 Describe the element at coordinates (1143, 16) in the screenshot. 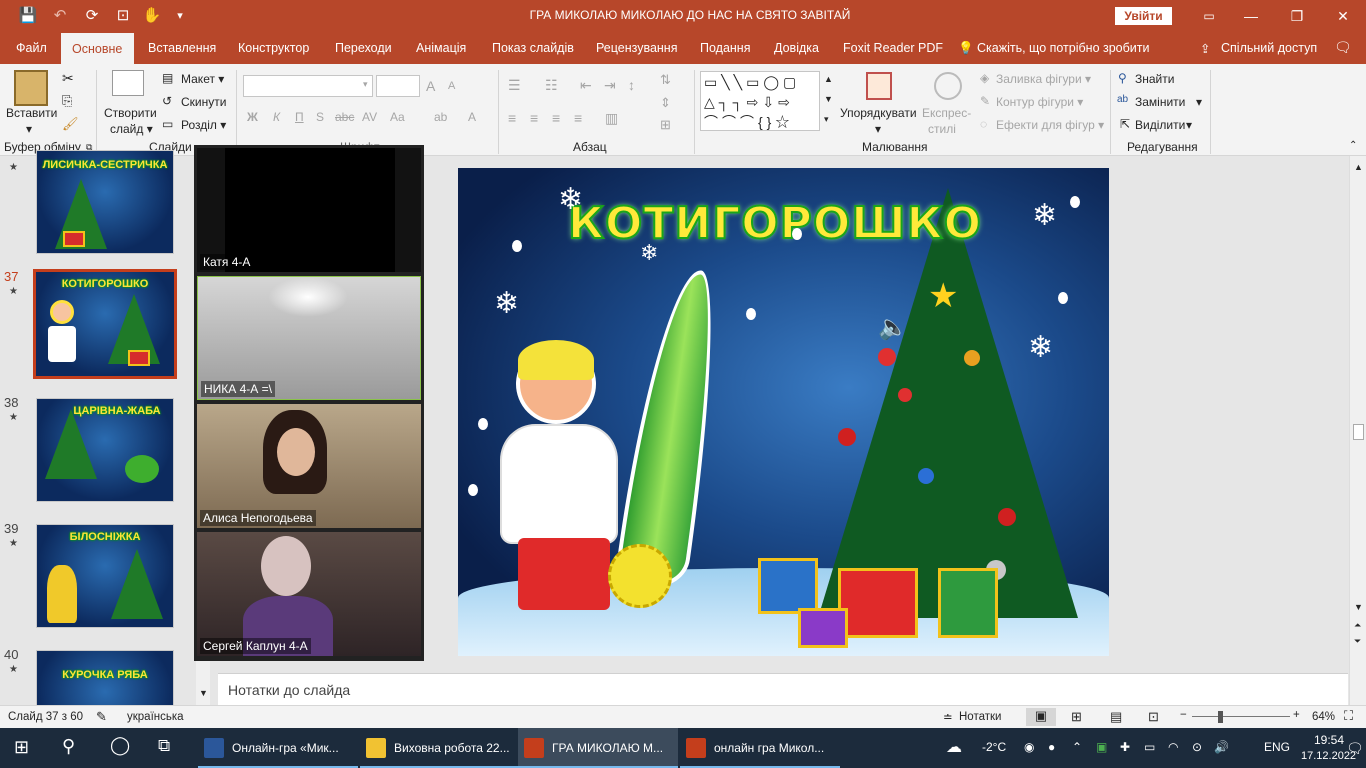

I see `sign-in-button: Увійти` at that location.